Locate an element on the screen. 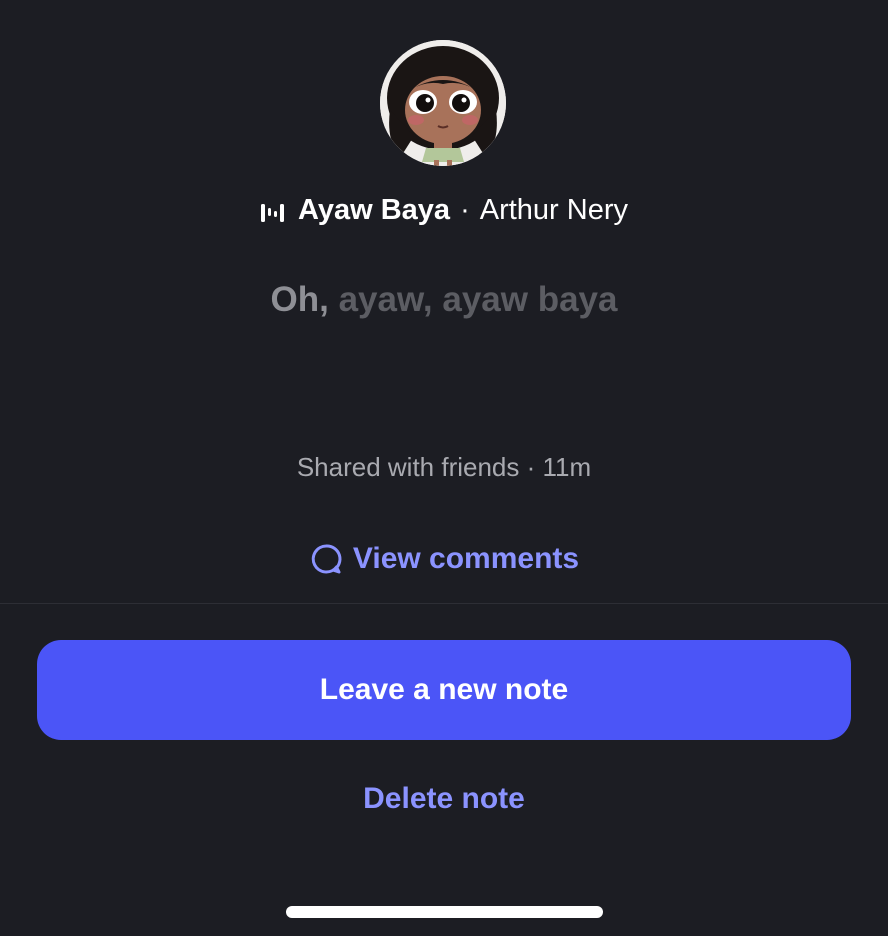 The image size is (888, 936). lyric-active-word: Oh, is located at coordinates (299, 299).